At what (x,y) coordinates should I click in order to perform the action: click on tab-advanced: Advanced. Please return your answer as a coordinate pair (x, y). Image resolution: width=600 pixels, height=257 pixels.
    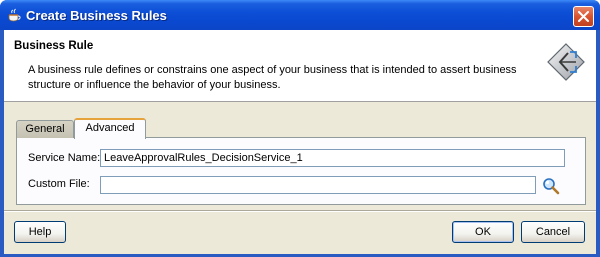
    Looking at the image, I should click on (110, 128).